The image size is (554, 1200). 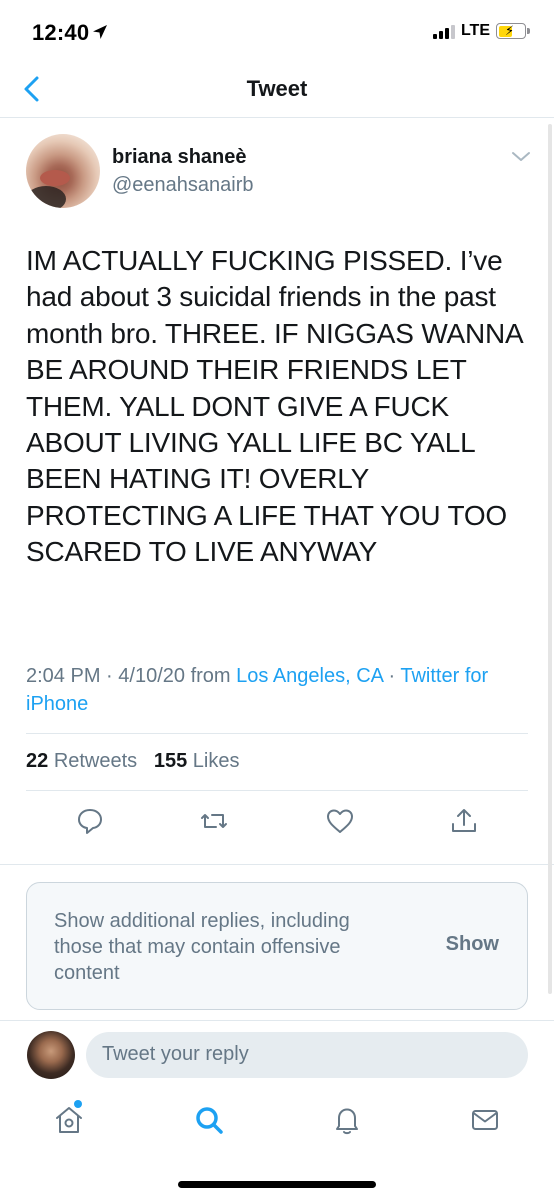 What do you see at coordinates (309, 676) in the screenshot?
I see `tweet-location-link: Los Angeles, CA` at bounding box center [309, 676].